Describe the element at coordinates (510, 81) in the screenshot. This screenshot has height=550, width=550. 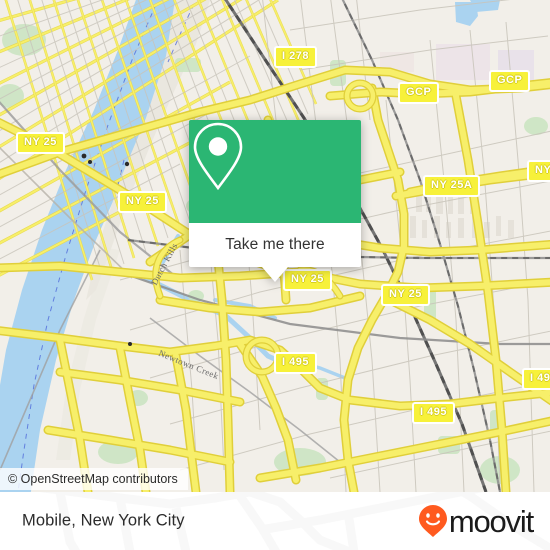
I see `shield-gcp-2: GCP` at that location.